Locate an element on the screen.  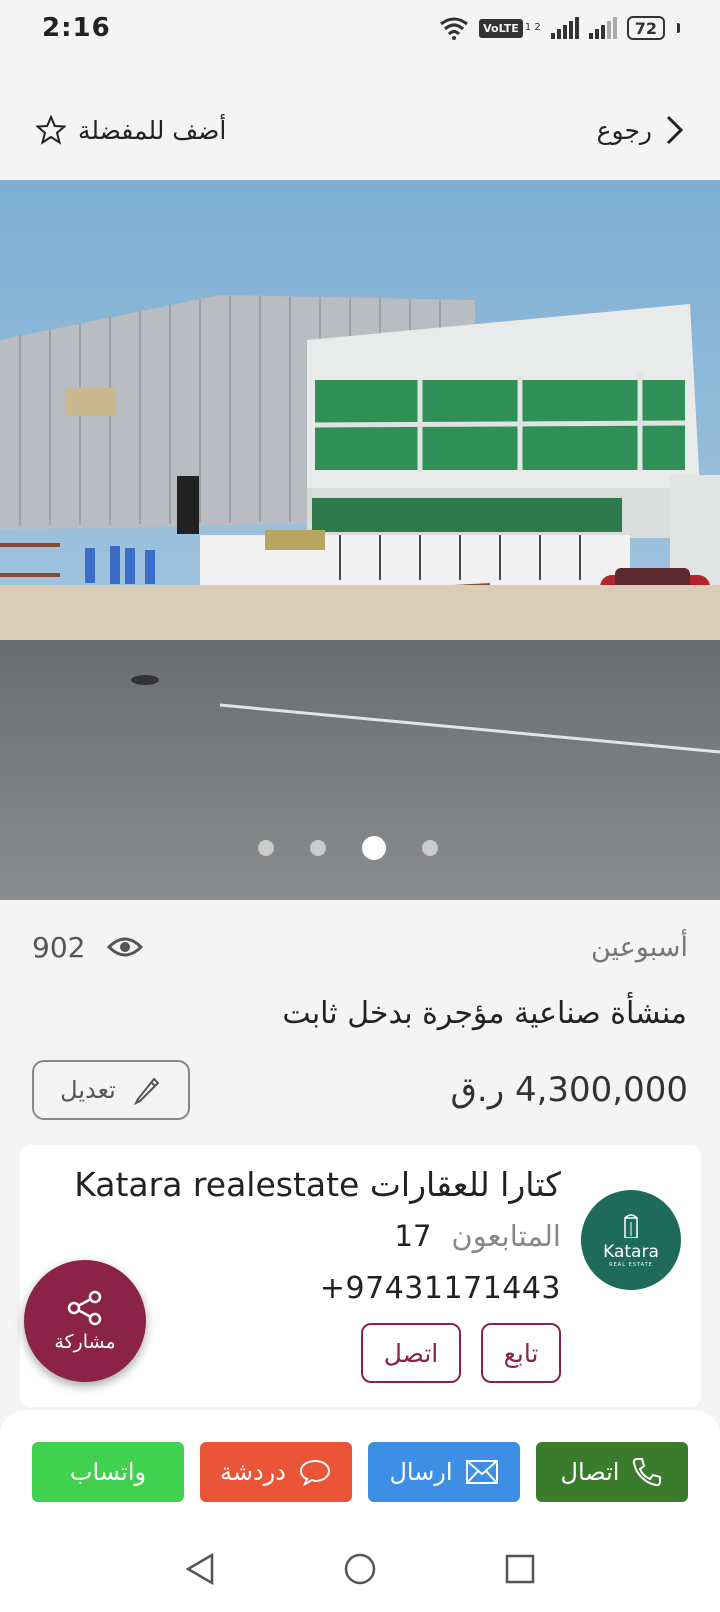
followers-count: 17 is located at coordinates (413, 1236).